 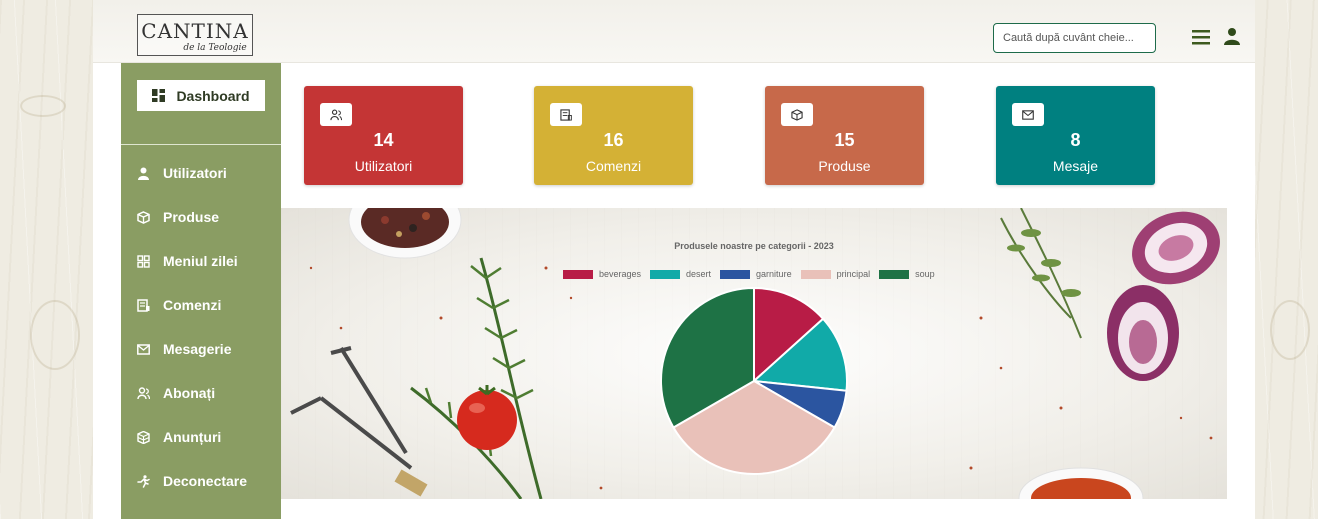 What do you see at coordinates (159, 95) in the screenshot?
I see `dashboard-icon` at bounding box center [159, 95].